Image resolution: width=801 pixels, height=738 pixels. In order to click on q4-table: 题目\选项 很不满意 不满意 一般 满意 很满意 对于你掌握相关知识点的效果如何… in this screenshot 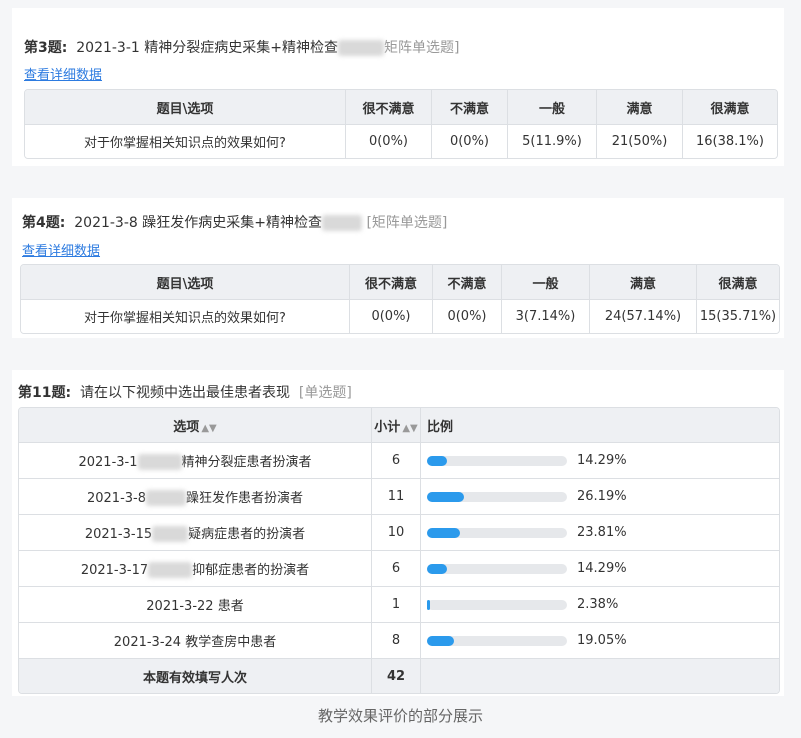, I will do `click(400, 299)`.